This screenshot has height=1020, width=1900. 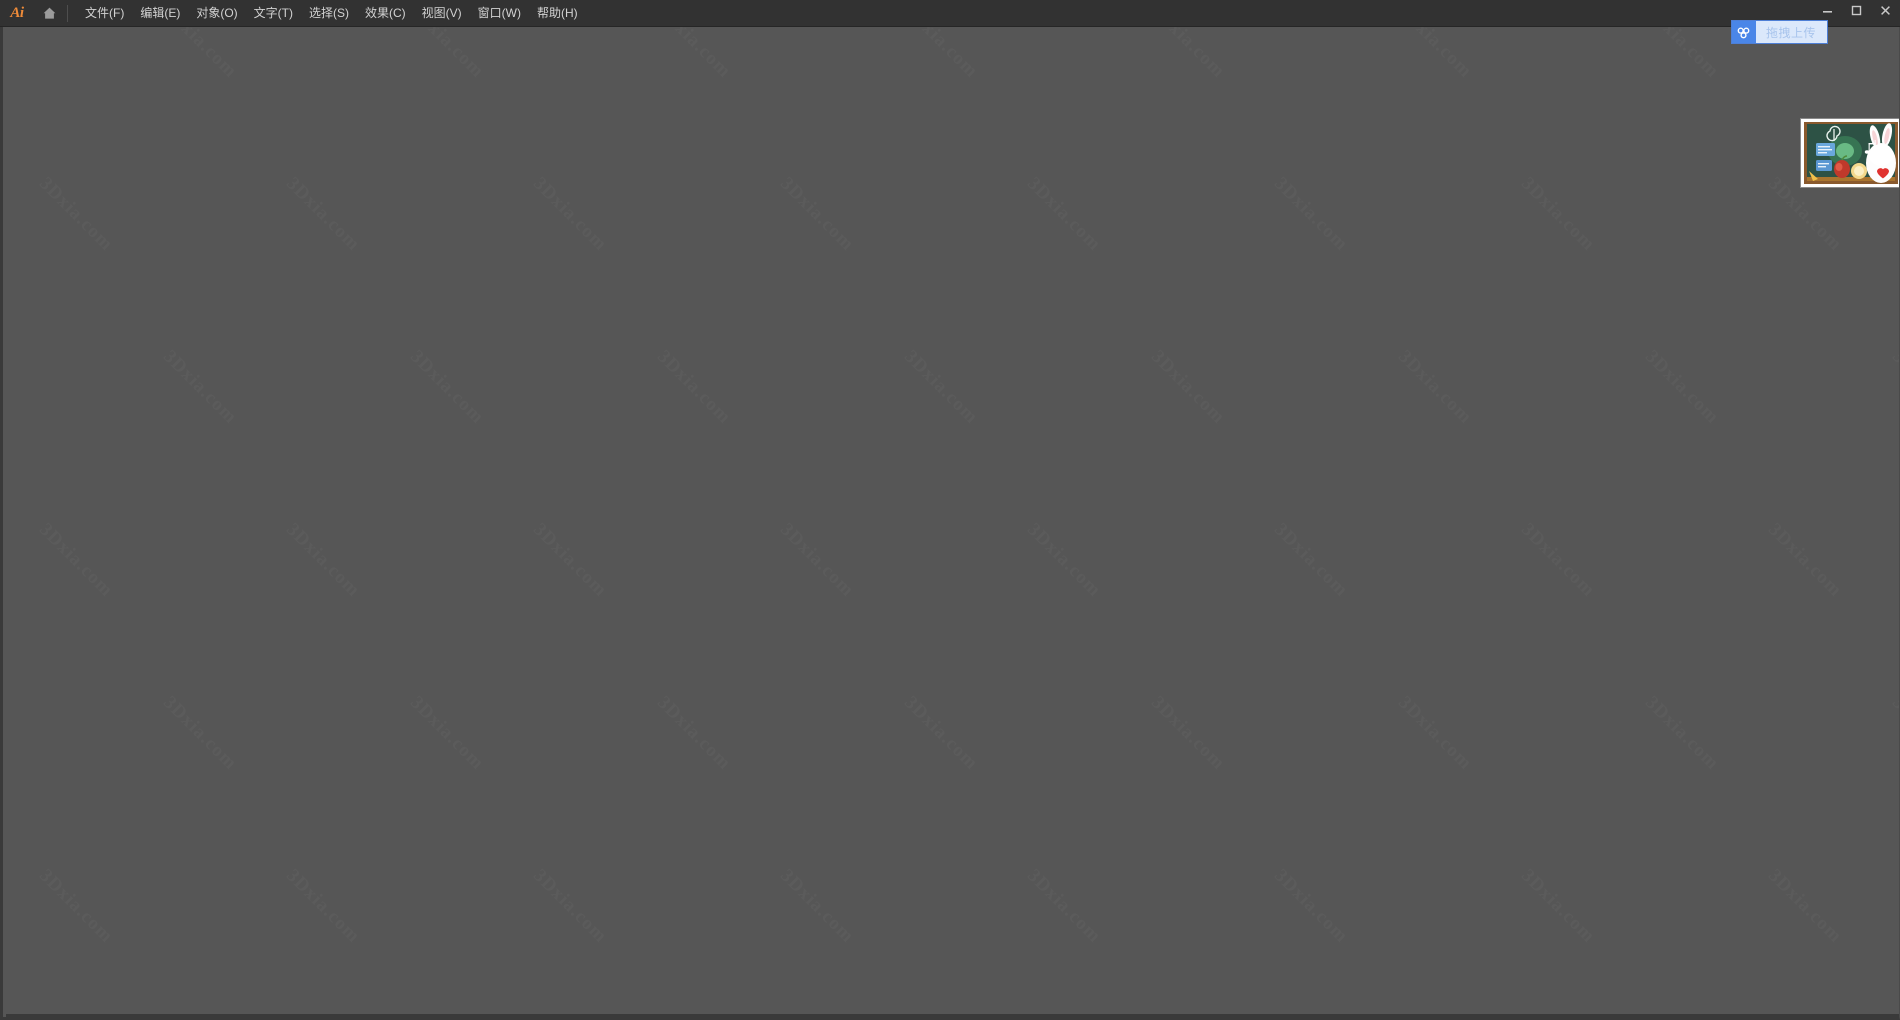 What do you see at coordinates (385, 13) in the screenshot?
I see `menu-effect: 效果(C)` at bounding box center [385, 13].